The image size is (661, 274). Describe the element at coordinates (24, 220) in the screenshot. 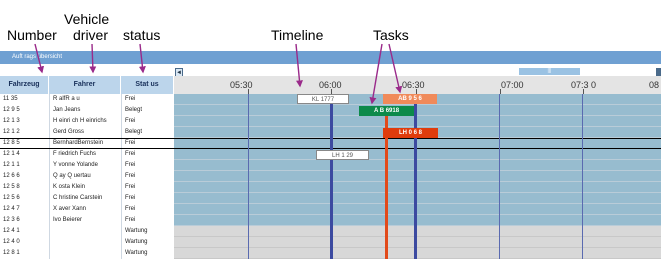

I see `vehicle-number: 12 3 6` at that location.